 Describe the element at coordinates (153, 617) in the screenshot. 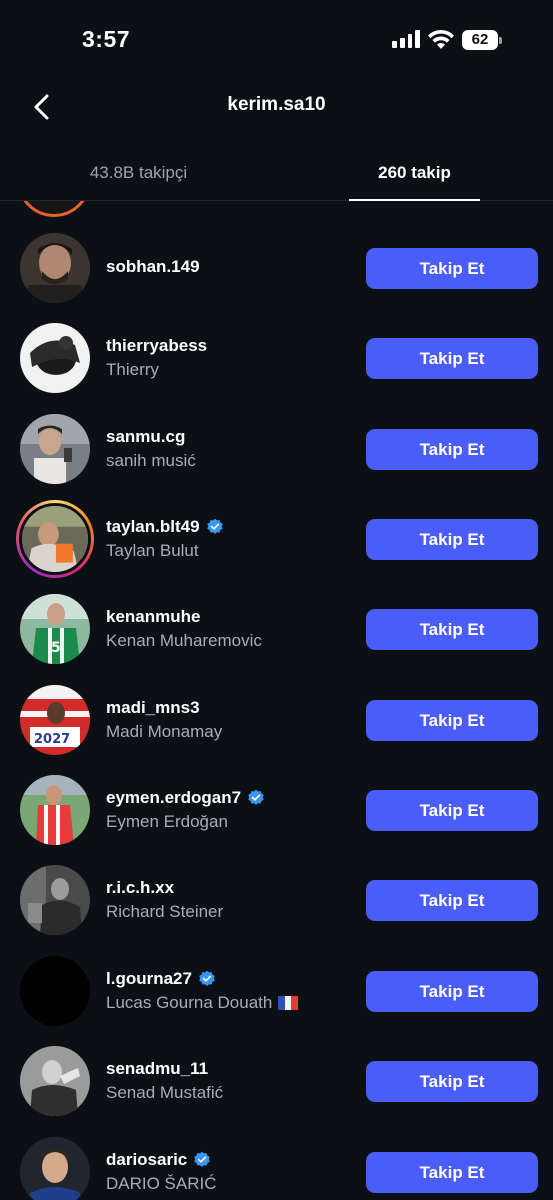

I see `username: kenanmuhe` at that location.